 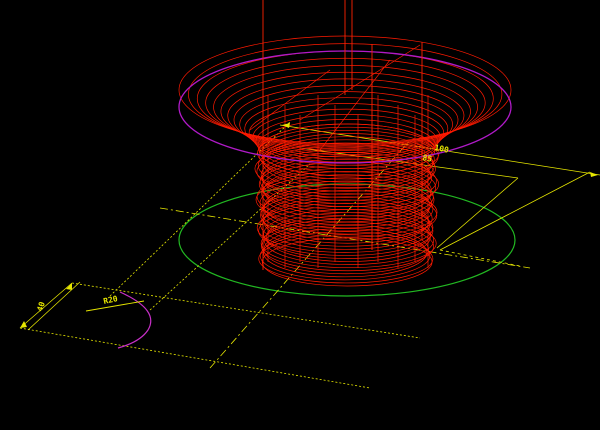 I want to click on dim-inner-diameter: 85, so click(x=427, y=158).